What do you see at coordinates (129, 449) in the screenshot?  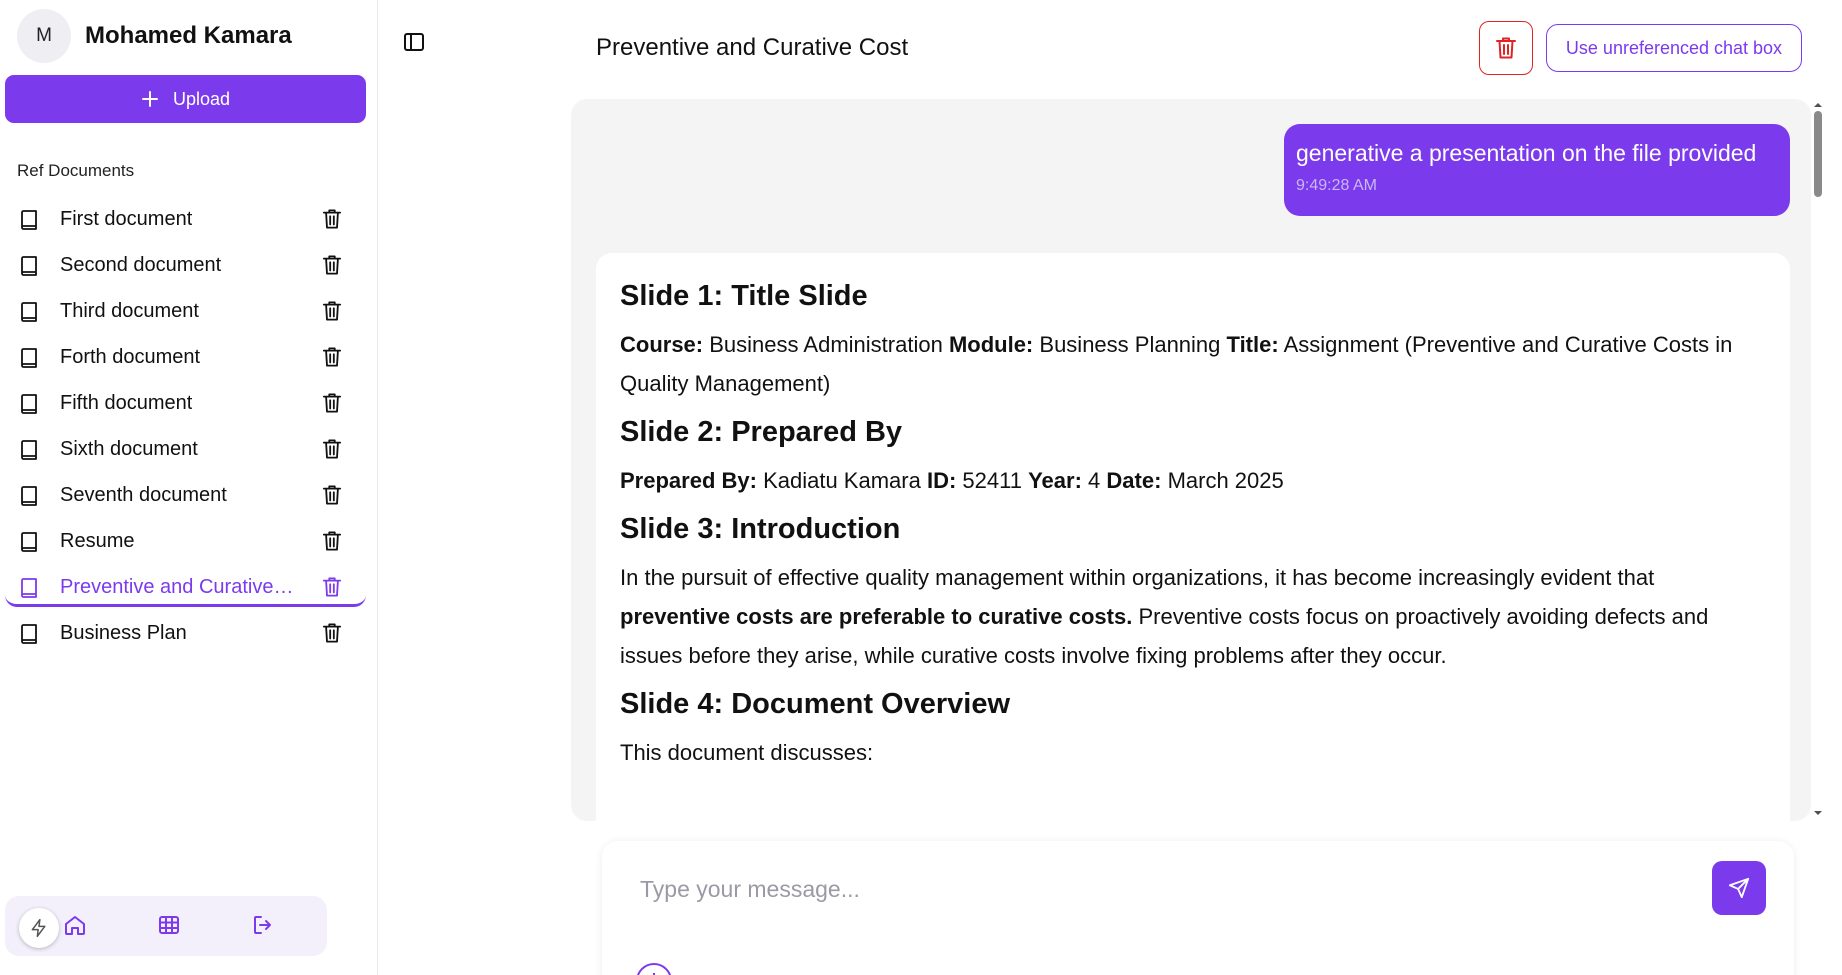 I see `document-label: Sixth document` at bounding box center [129, 449].